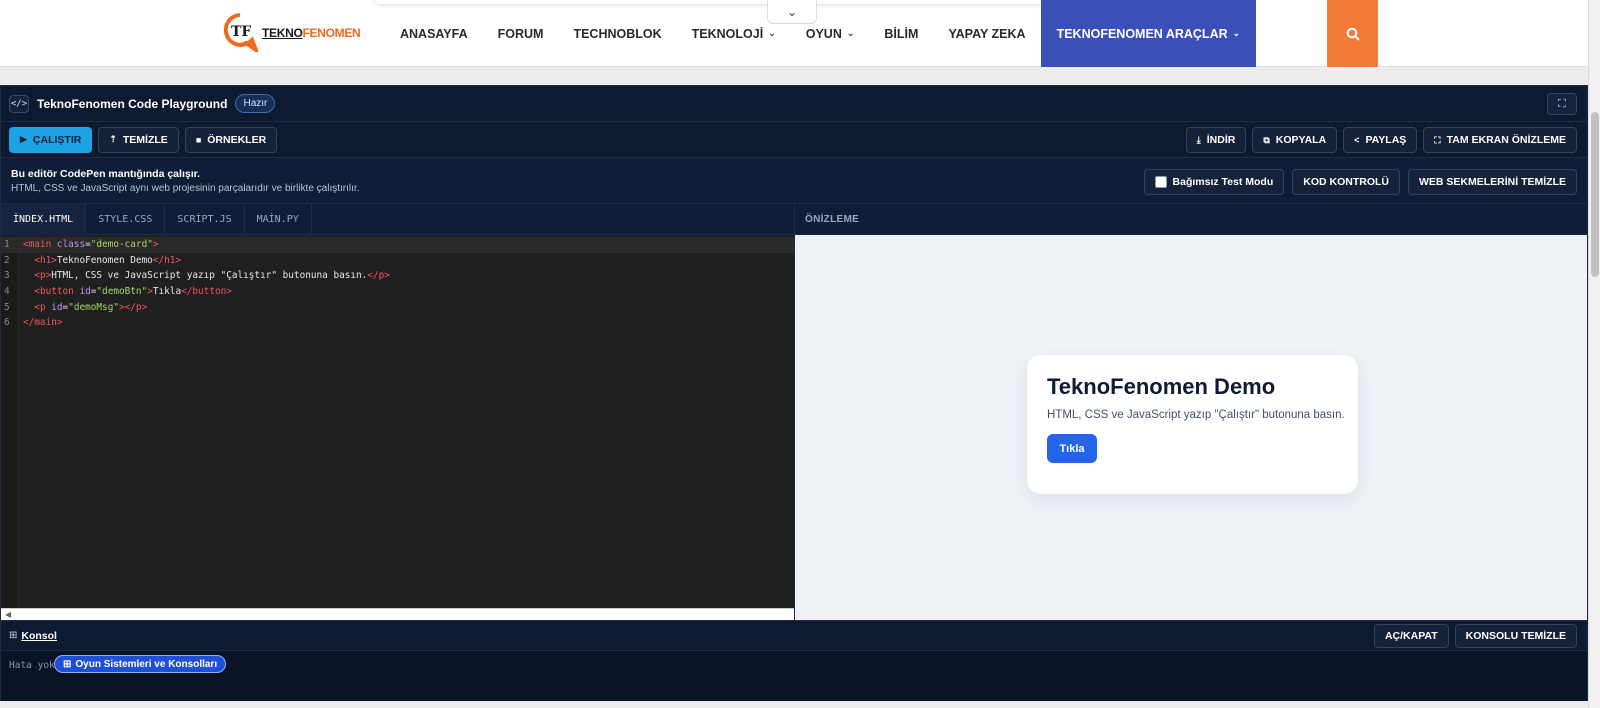 The image size is (1600, 708). I want to click on nav-item-4: OYUN ⌄, so click(830, 33).